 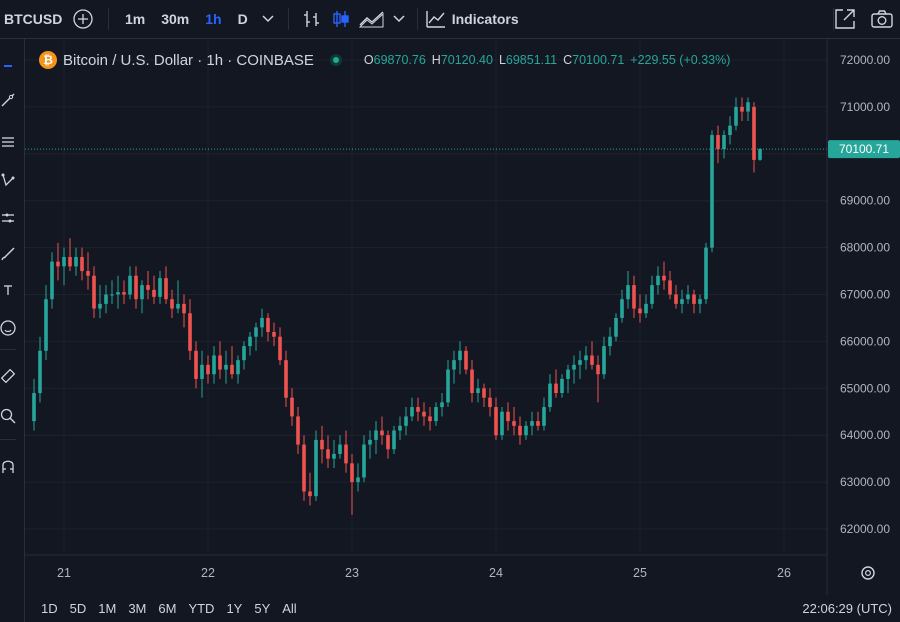 What do you see at coordinates (312, 19) in the screenshot?
I see `bars-style-button` at bounding box center [312, 19].